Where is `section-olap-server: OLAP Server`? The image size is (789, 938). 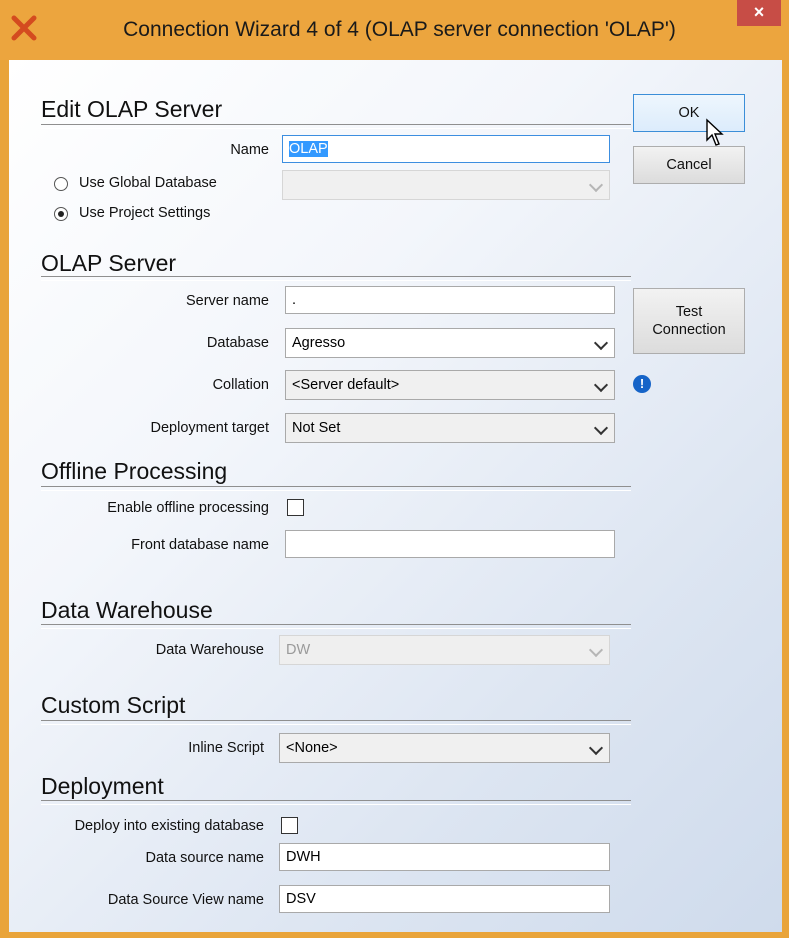 section-olap-server: OLAP Server is located at coordinates (109, 263).